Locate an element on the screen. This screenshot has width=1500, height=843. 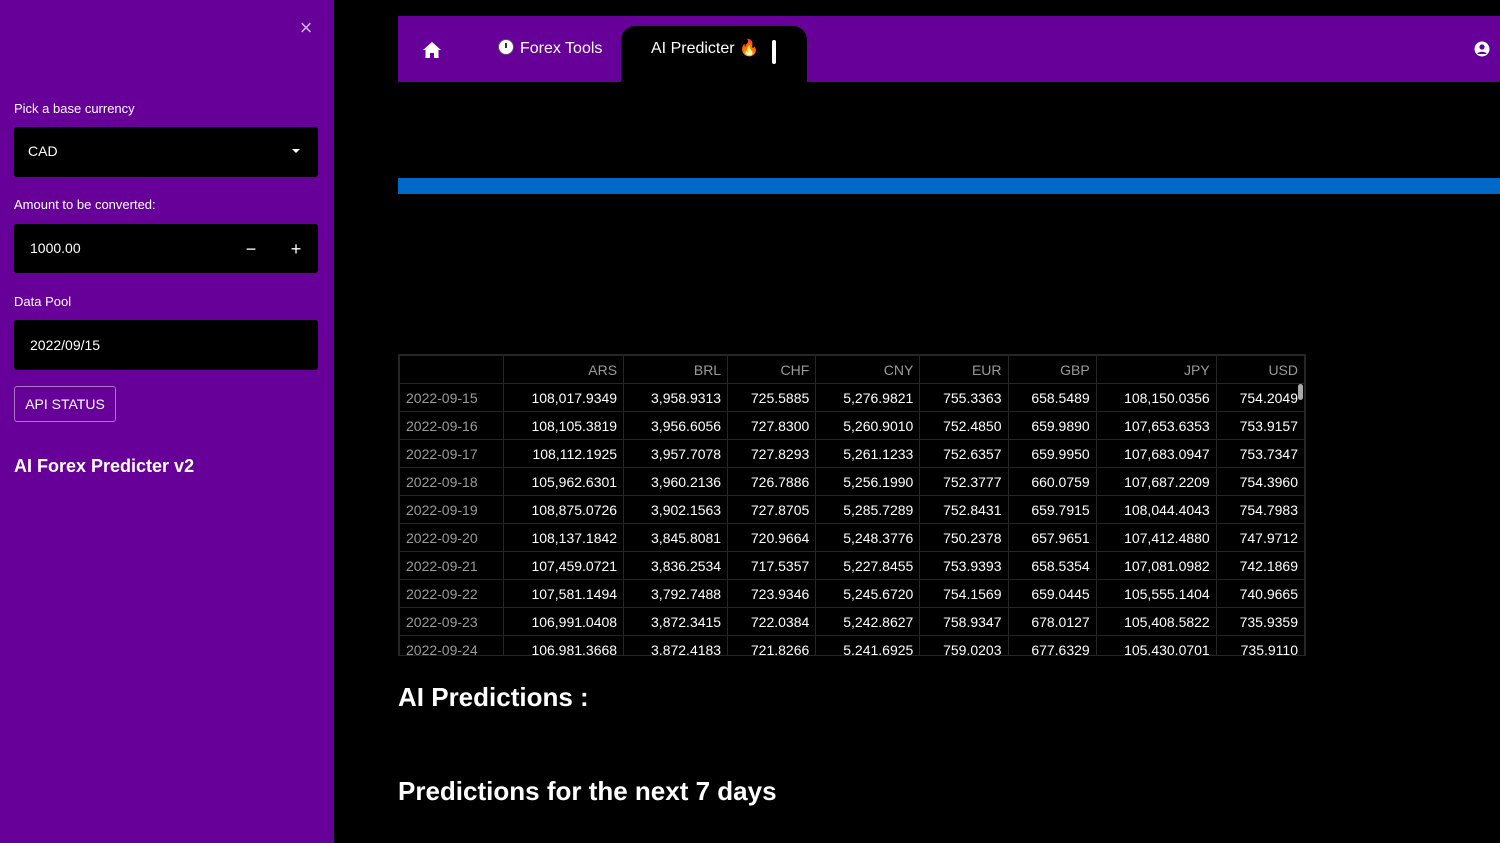
table-cell: 758.9347 is located at coordinates (964, 621).